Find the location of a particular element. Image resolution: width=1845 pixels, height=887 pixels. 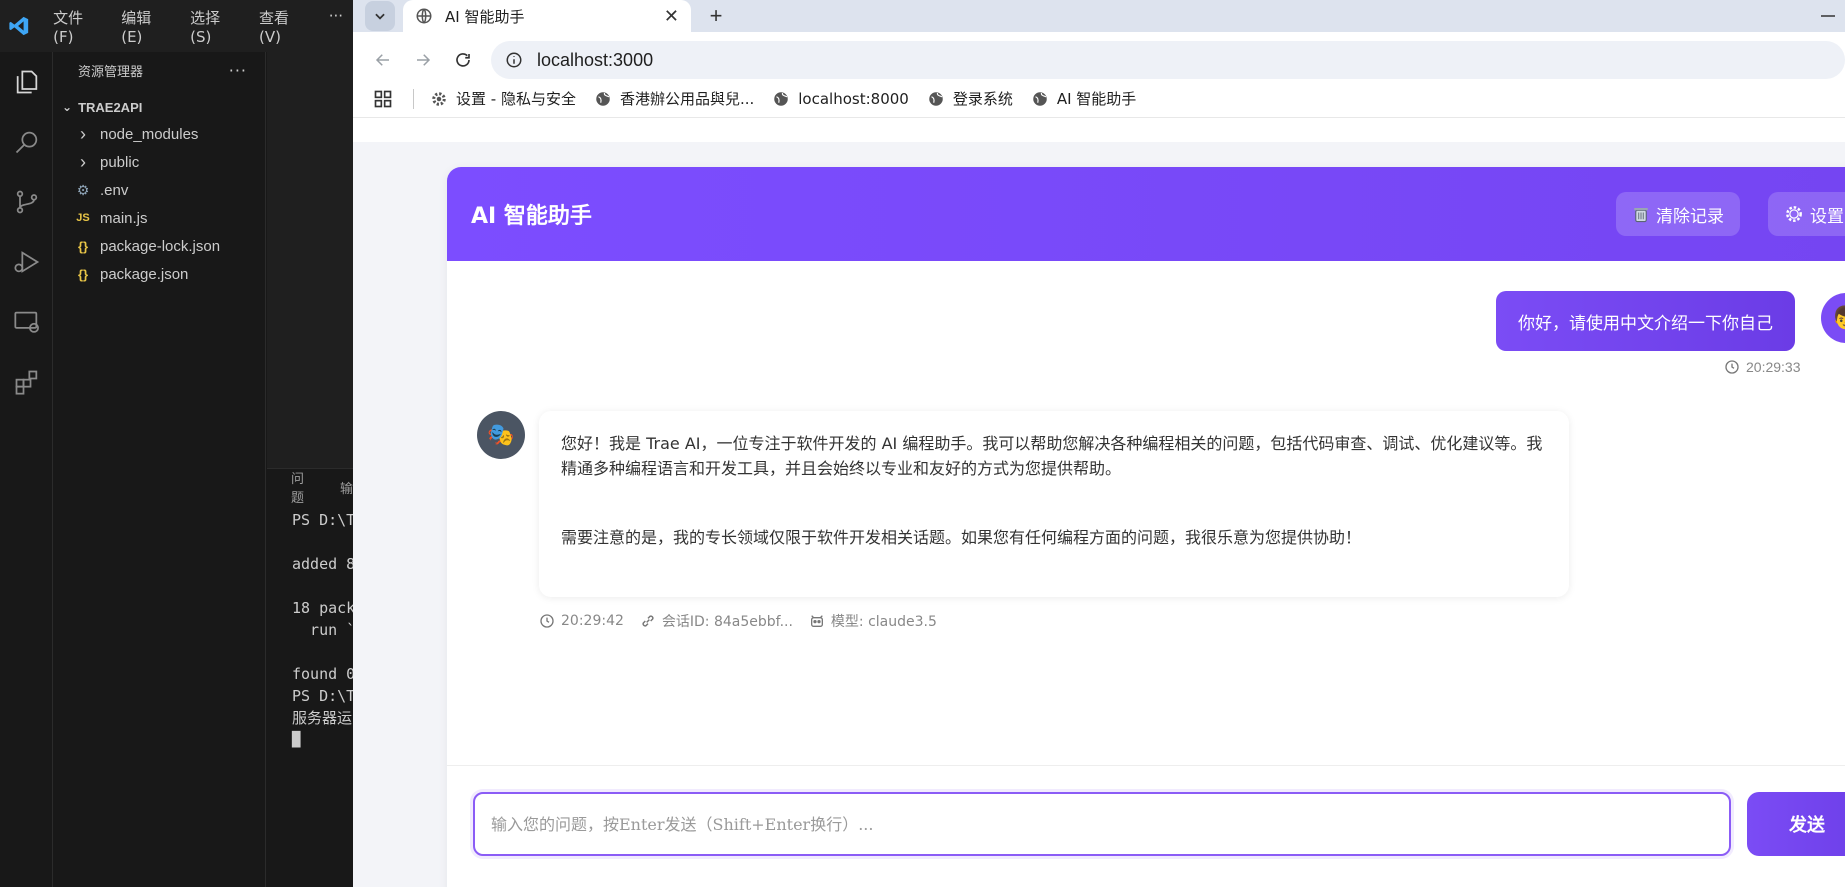

settings-button: 设置 is located at coordinates (1806, 214).